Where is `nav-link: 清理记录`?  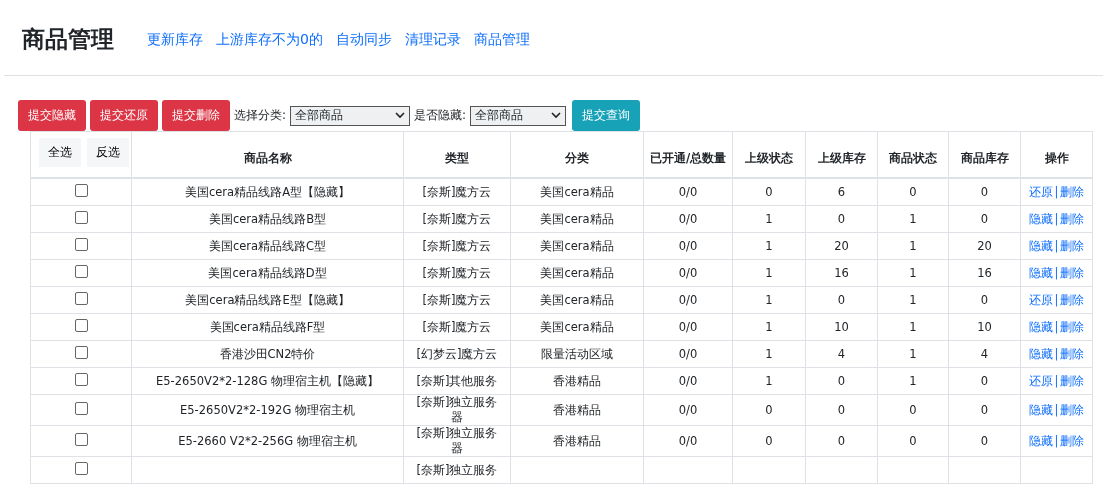 nav-link: 清理记录 is located at coordinates (432, 39).